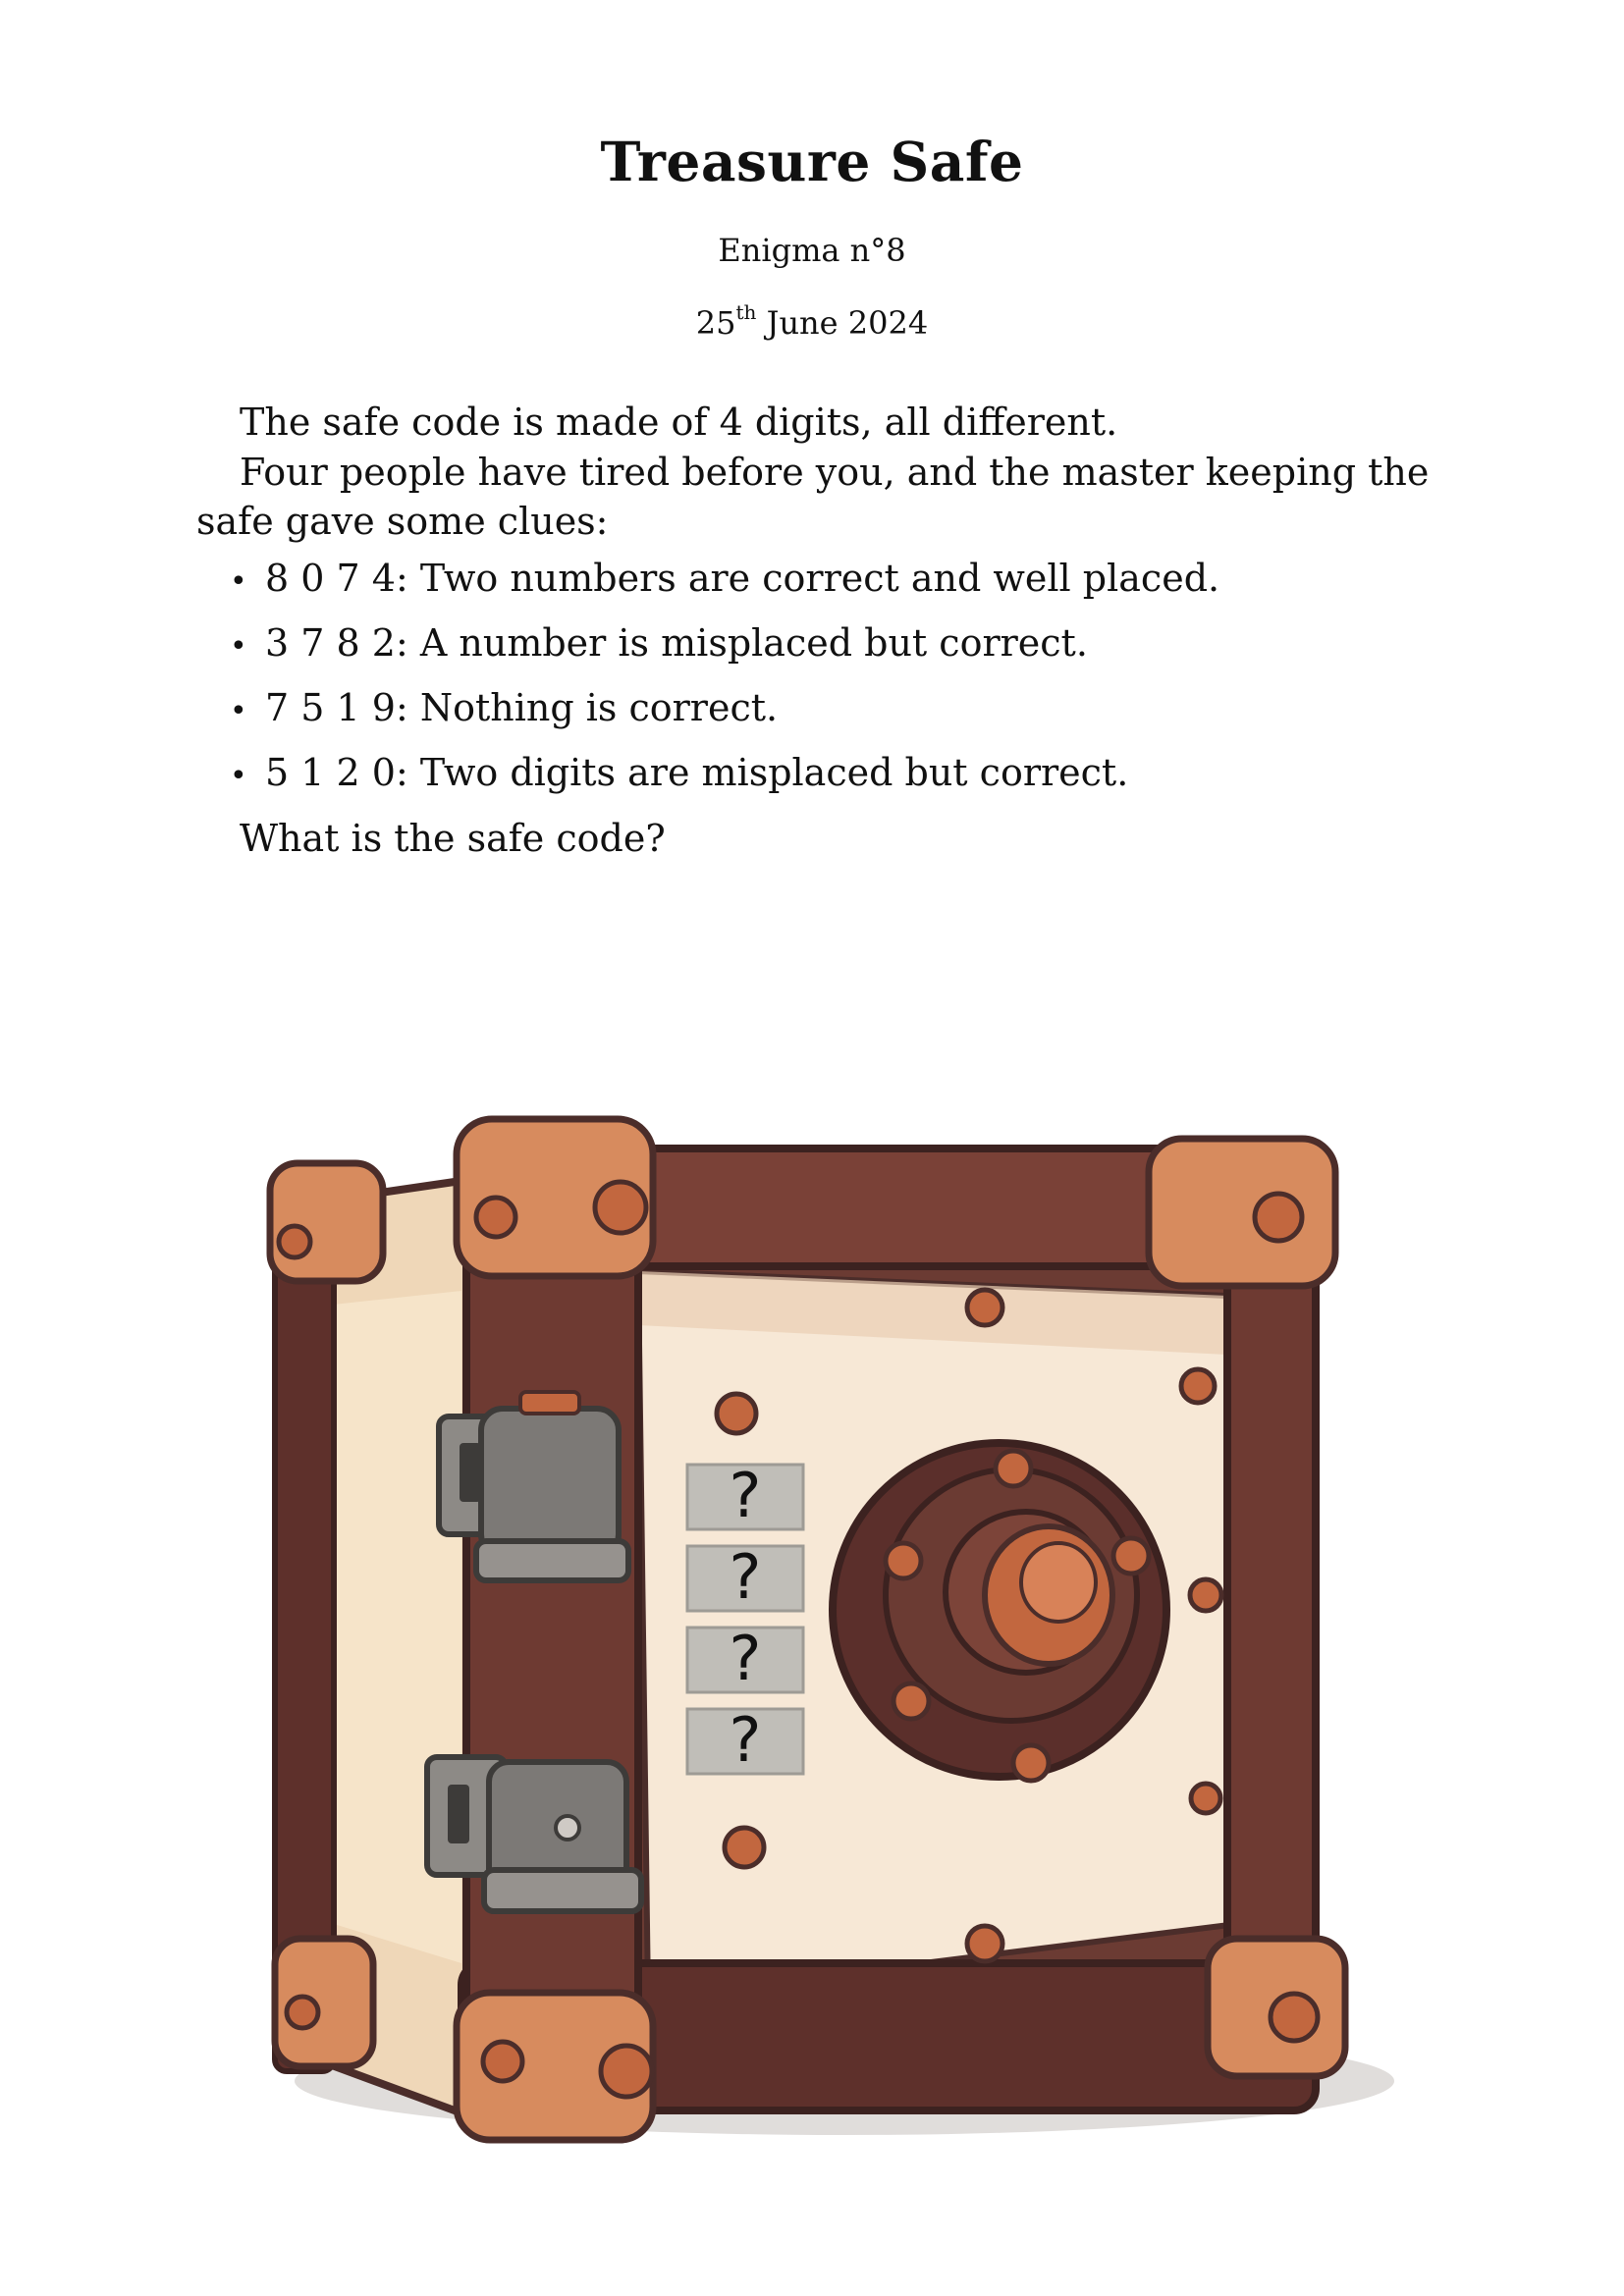  Describe the element at coordinates (599, 708) in the screenshot. I see `clue-text: Nothing is correct.` at that location.